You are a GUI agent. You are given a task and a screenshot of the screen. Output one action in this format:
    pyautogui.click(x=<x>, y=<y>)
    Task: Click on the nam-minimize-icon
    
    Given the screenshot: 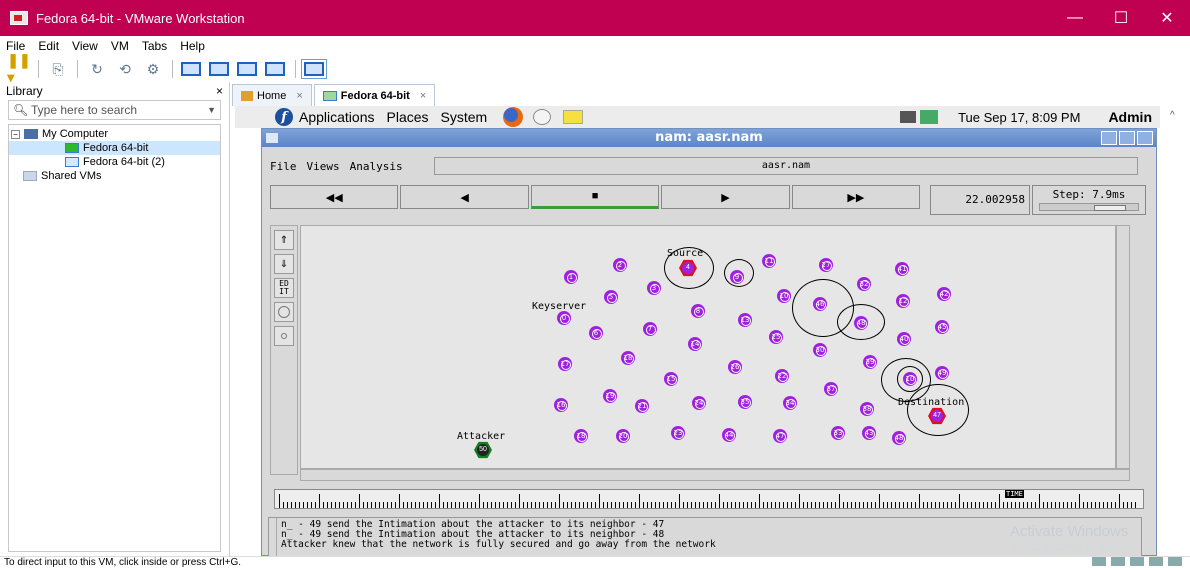 What is the action you would take?
    pyautogui.click(x=1109, y=138)
    